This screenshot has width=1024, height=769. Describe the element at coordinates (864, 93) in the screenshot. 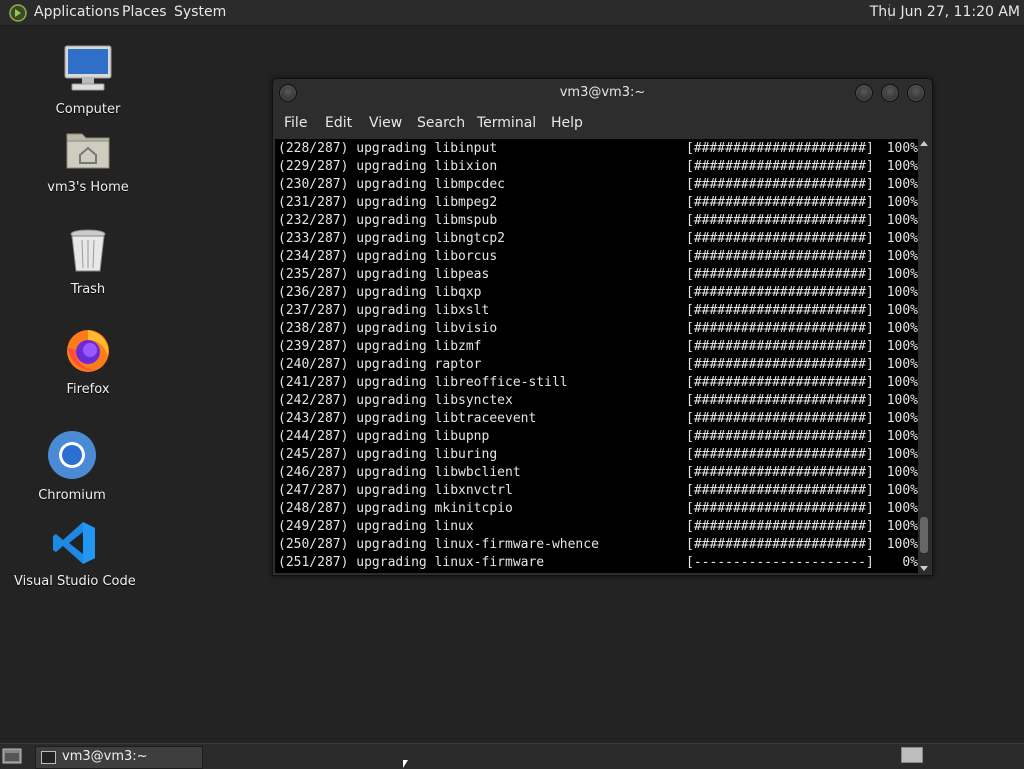

I see `minimize-button` at that location.